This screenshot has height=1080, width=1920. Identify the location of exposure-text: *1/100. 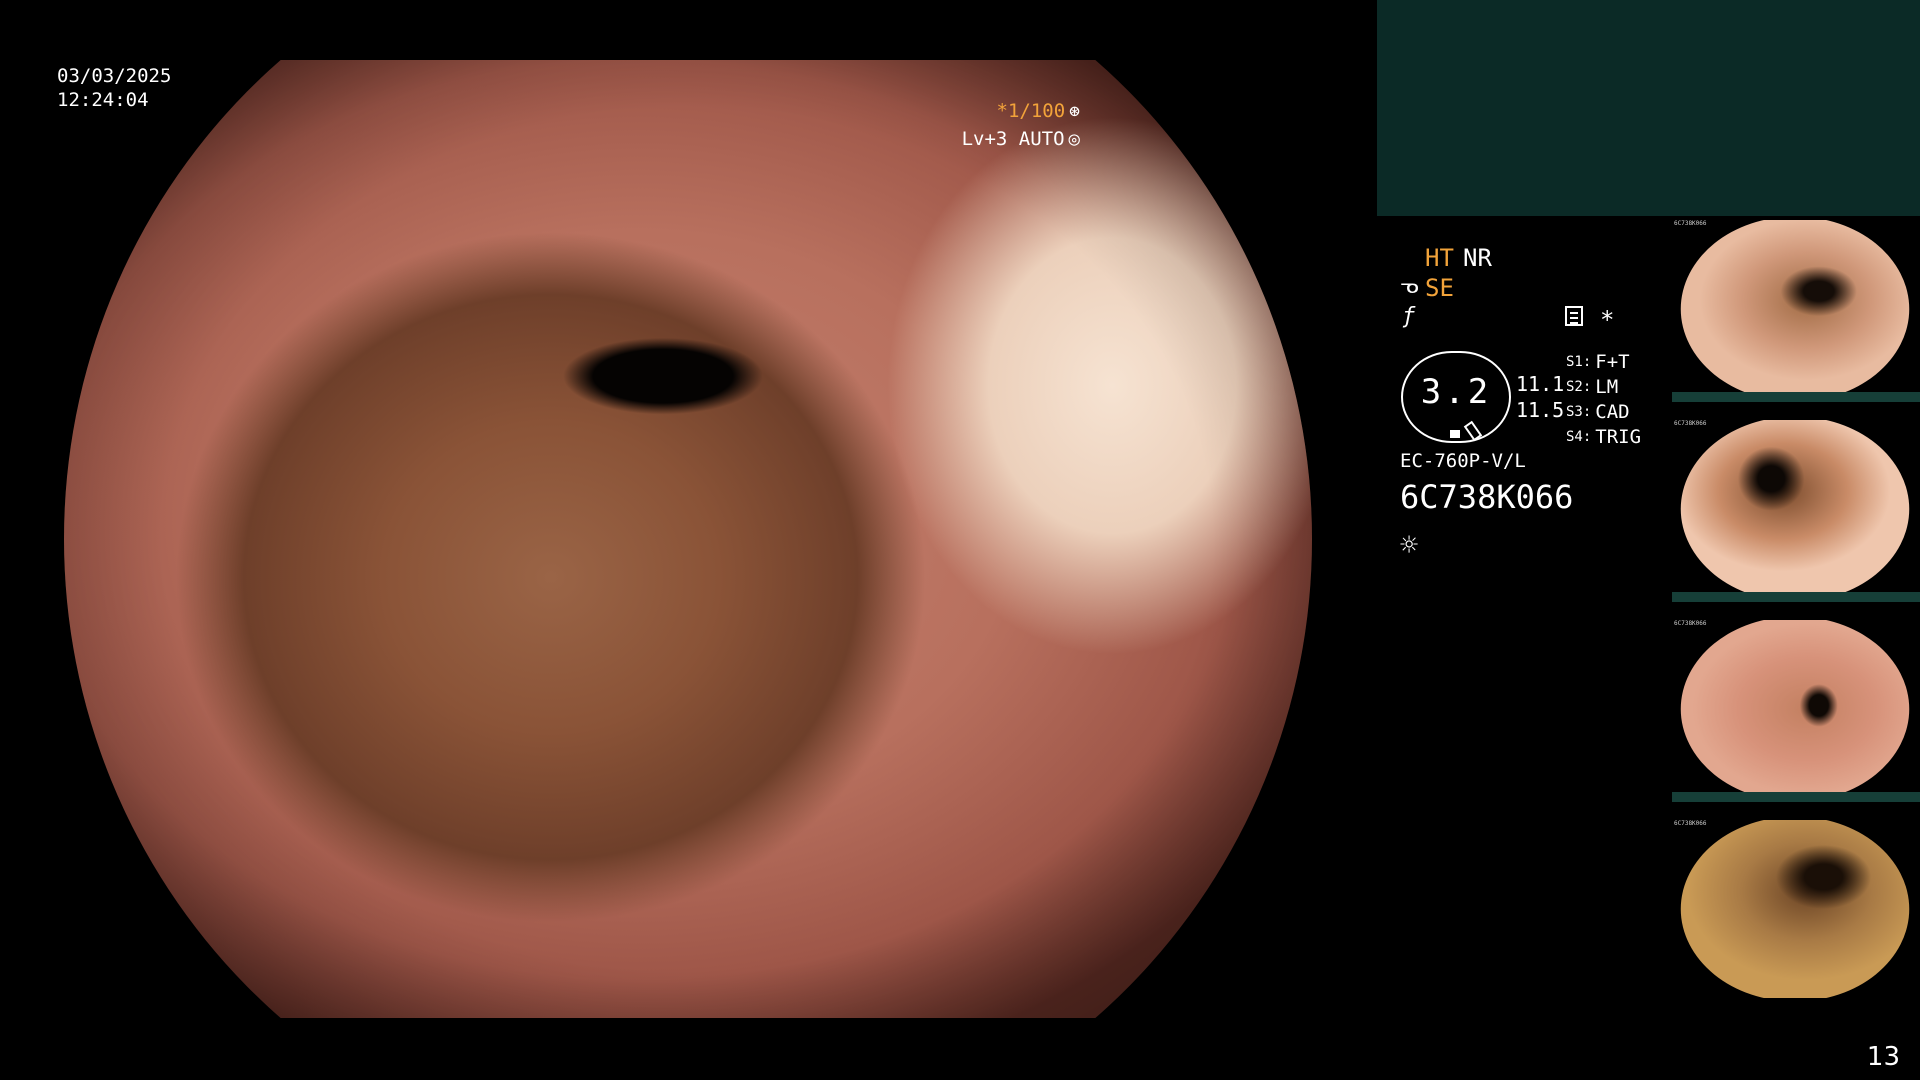
(1031, 111).